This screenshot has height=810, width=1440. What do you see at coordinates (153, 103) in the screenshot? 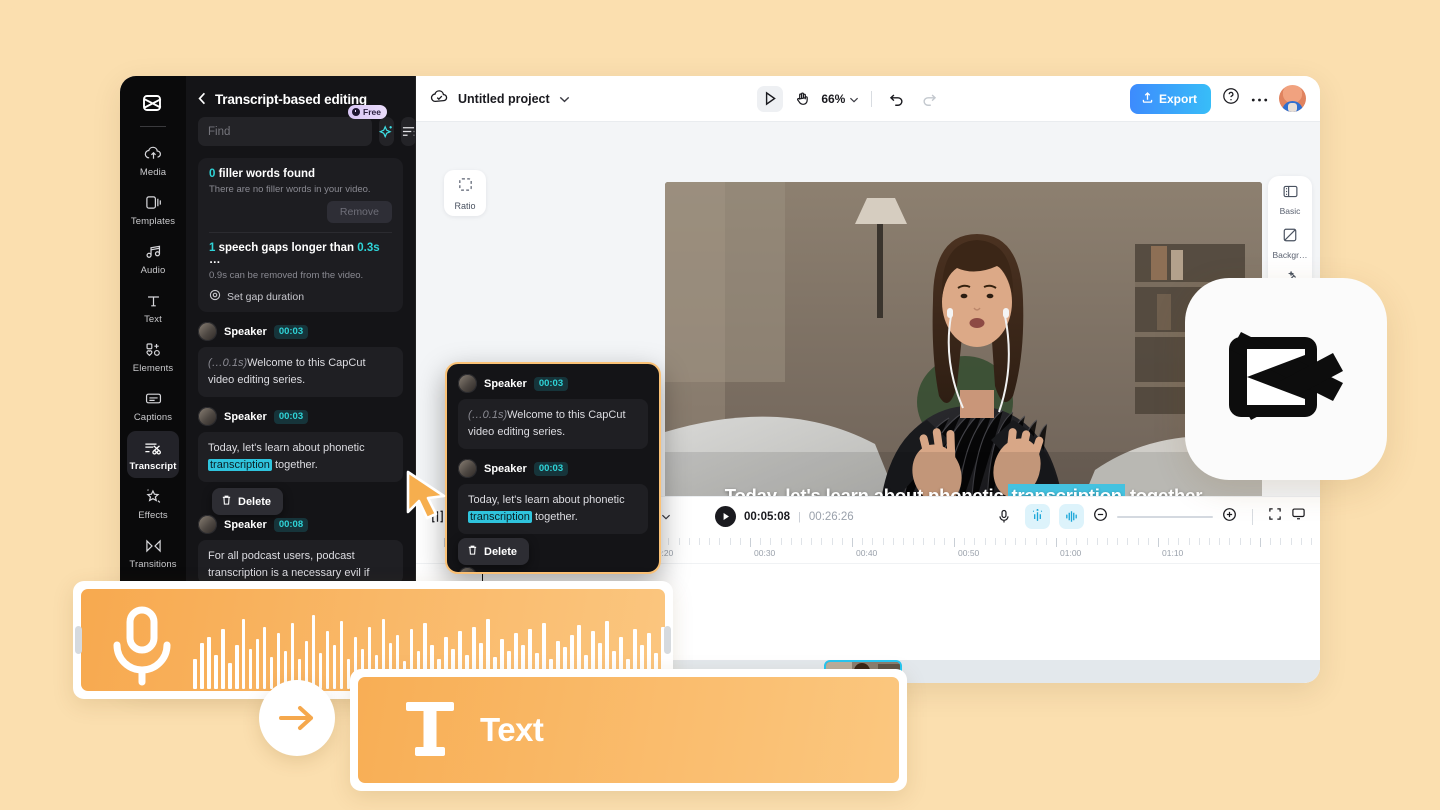
I see `capcut-logo-icon` at bounding box center [153, 103].